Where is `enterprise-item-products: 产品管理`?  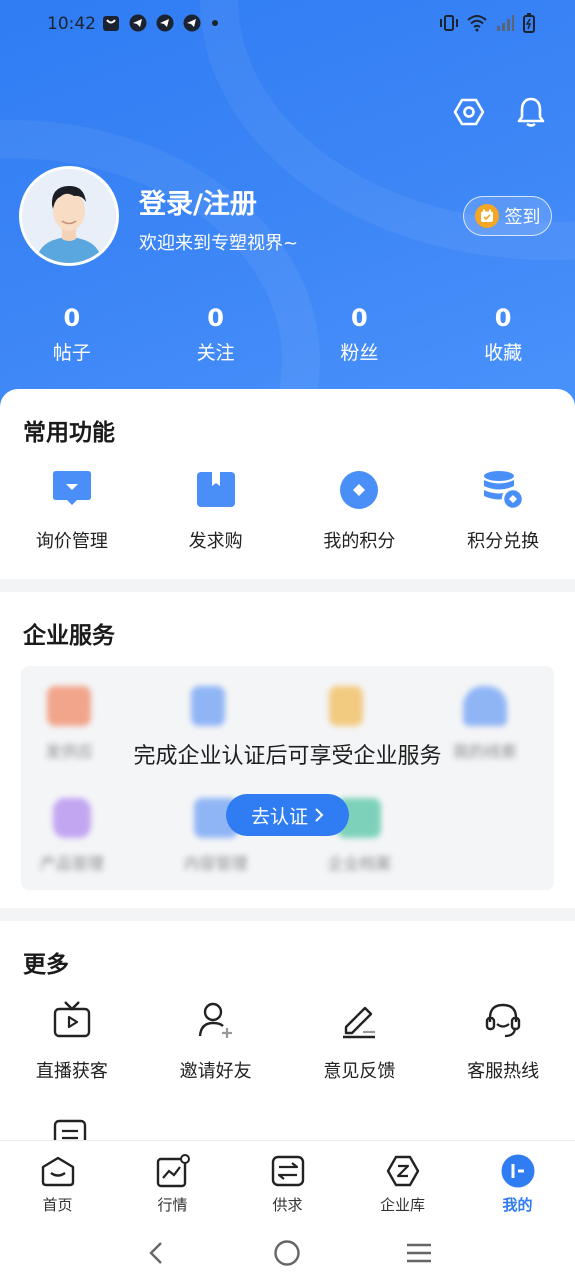
enterprise-item-products: 产品管理 is located at coordinates (82, 836).